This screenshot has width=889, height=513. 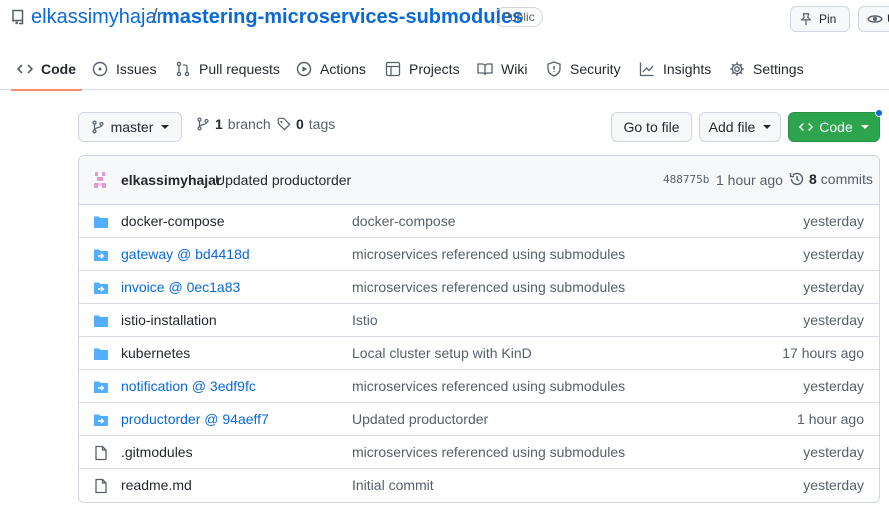 I want to click on commit-author-link: elkassimyhajar, so click(x=171, y=180).